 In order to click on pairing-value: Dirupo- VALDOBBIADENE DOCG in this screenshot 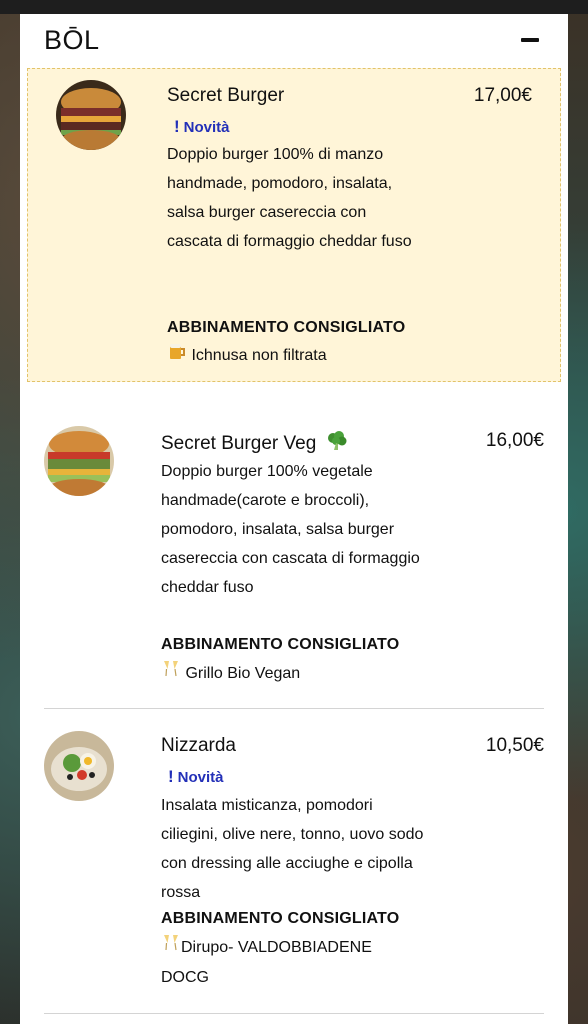, I will do `click(286, 962)`.